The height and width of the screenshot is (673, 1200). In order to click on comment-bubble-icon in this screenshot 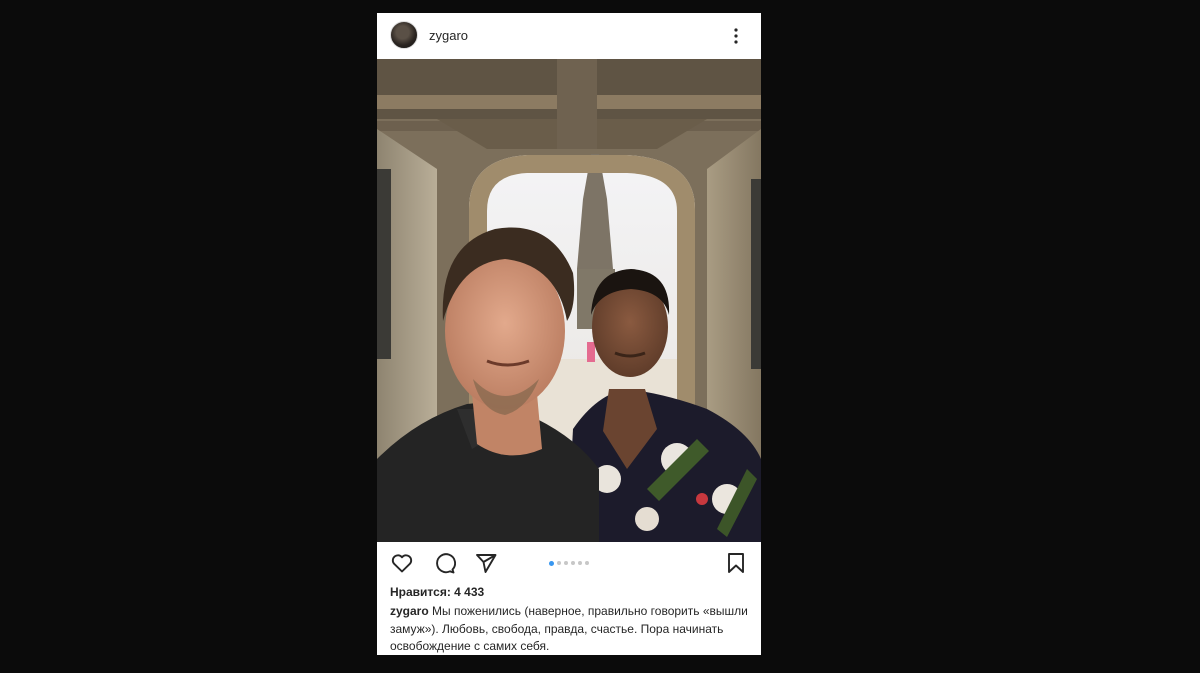, I will do `click(444, 563)`.